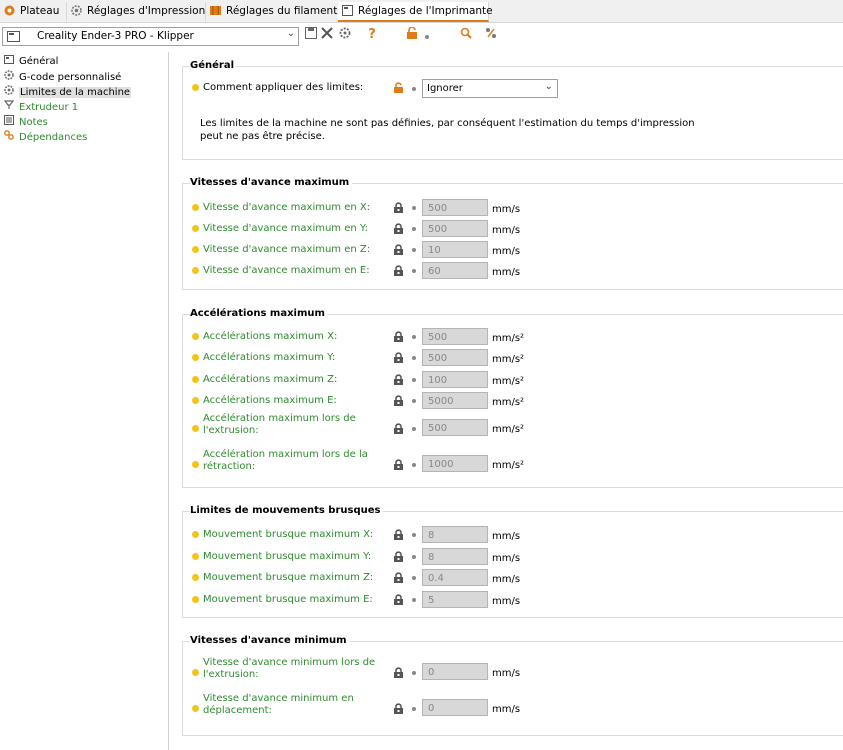  Describe the element at coordinates (455, 599) in the screenshot. I see `setting-value-input: 5` at that location.